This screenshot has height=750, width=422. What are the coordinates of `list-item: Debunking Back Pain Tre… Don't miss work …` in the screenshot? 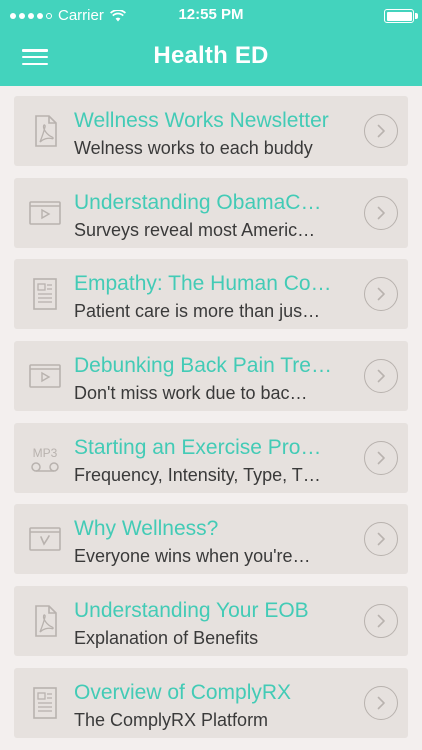 It's located at (211, 376).